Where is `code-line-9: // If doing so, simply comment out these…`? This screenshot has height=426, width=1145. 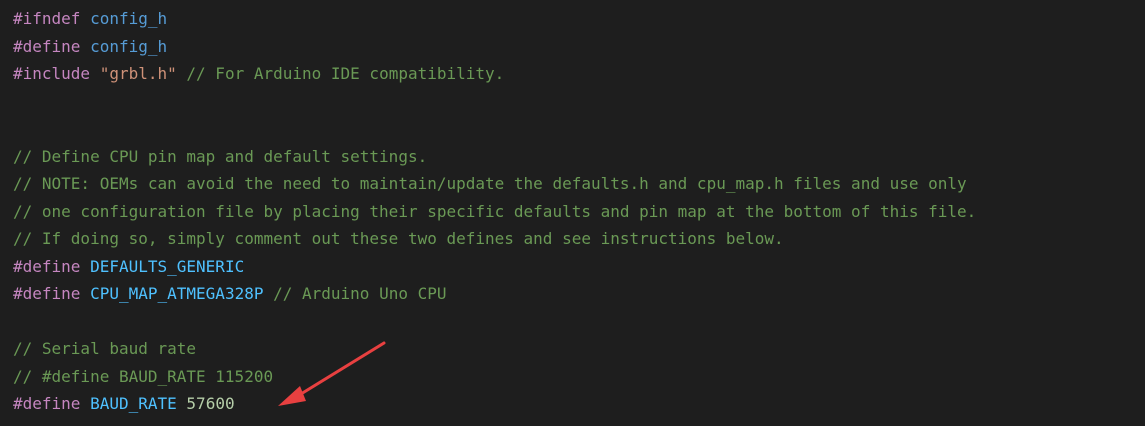 code-line-9: // If doing so, simply comment out these… is located at coordinates (579, 239).